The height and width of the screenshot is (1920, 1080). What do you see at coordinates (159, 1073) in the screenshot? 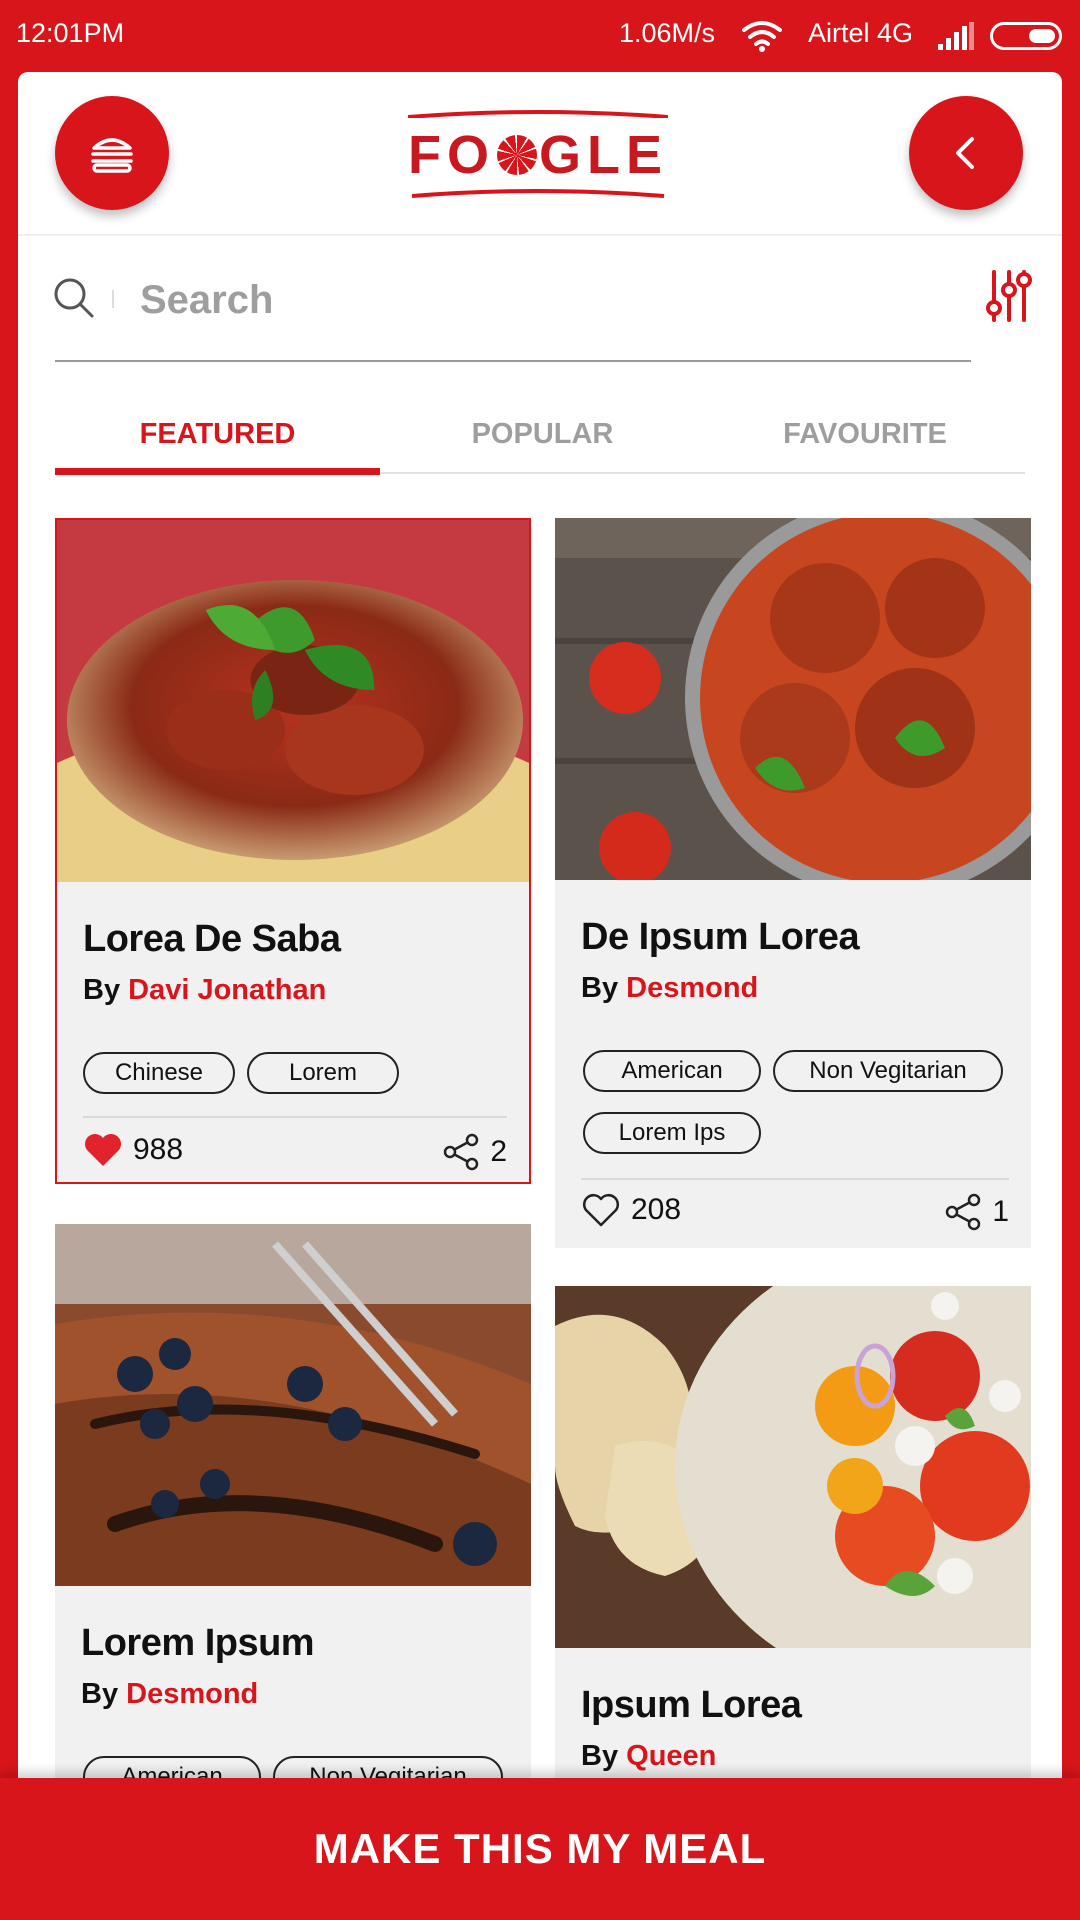
I see `tag-chip: Chinese` at bounding box center [159, 1073].